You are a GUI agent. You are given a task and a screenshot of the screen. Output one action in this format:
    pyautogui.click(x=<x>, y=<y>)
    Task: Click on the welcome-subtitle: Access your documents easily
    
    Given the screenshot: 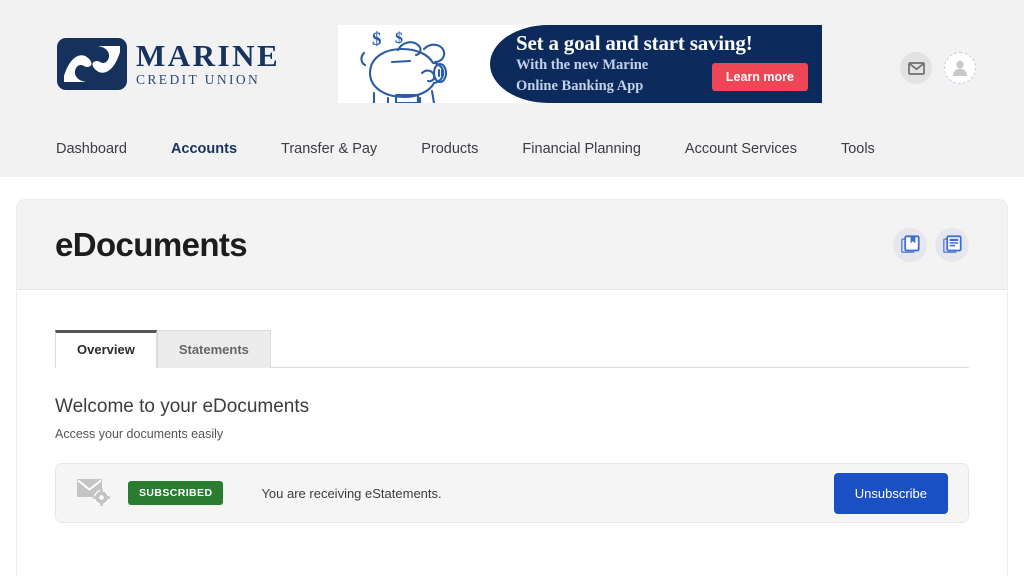 What is the action you would take?
    pyautogui.click(x=139, y=434)
    